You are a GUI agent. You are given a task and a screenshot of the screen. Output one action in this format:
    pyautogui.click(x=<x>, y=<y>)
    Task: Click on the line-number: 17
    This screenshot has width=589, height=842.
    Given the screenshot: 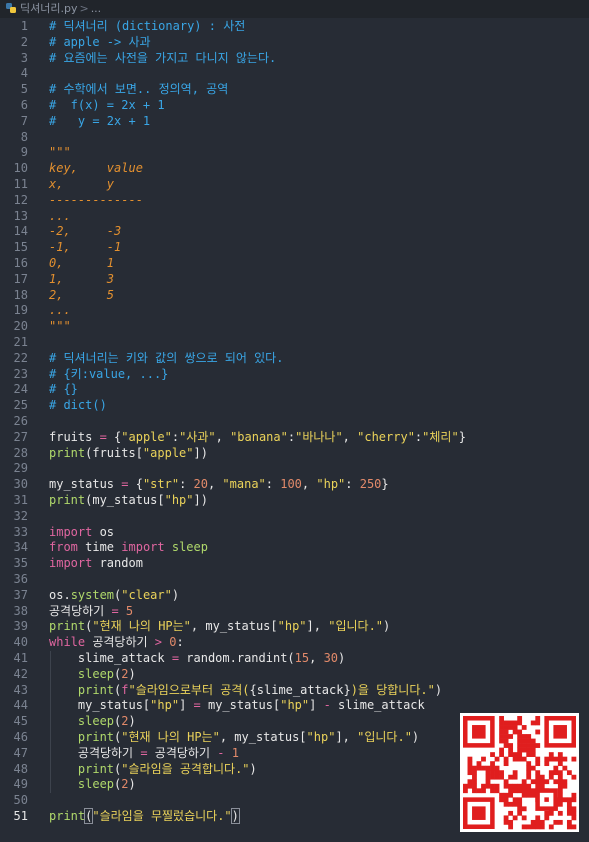 What is the action you would take?
    pyautogui.click(x=14, y=280)
    